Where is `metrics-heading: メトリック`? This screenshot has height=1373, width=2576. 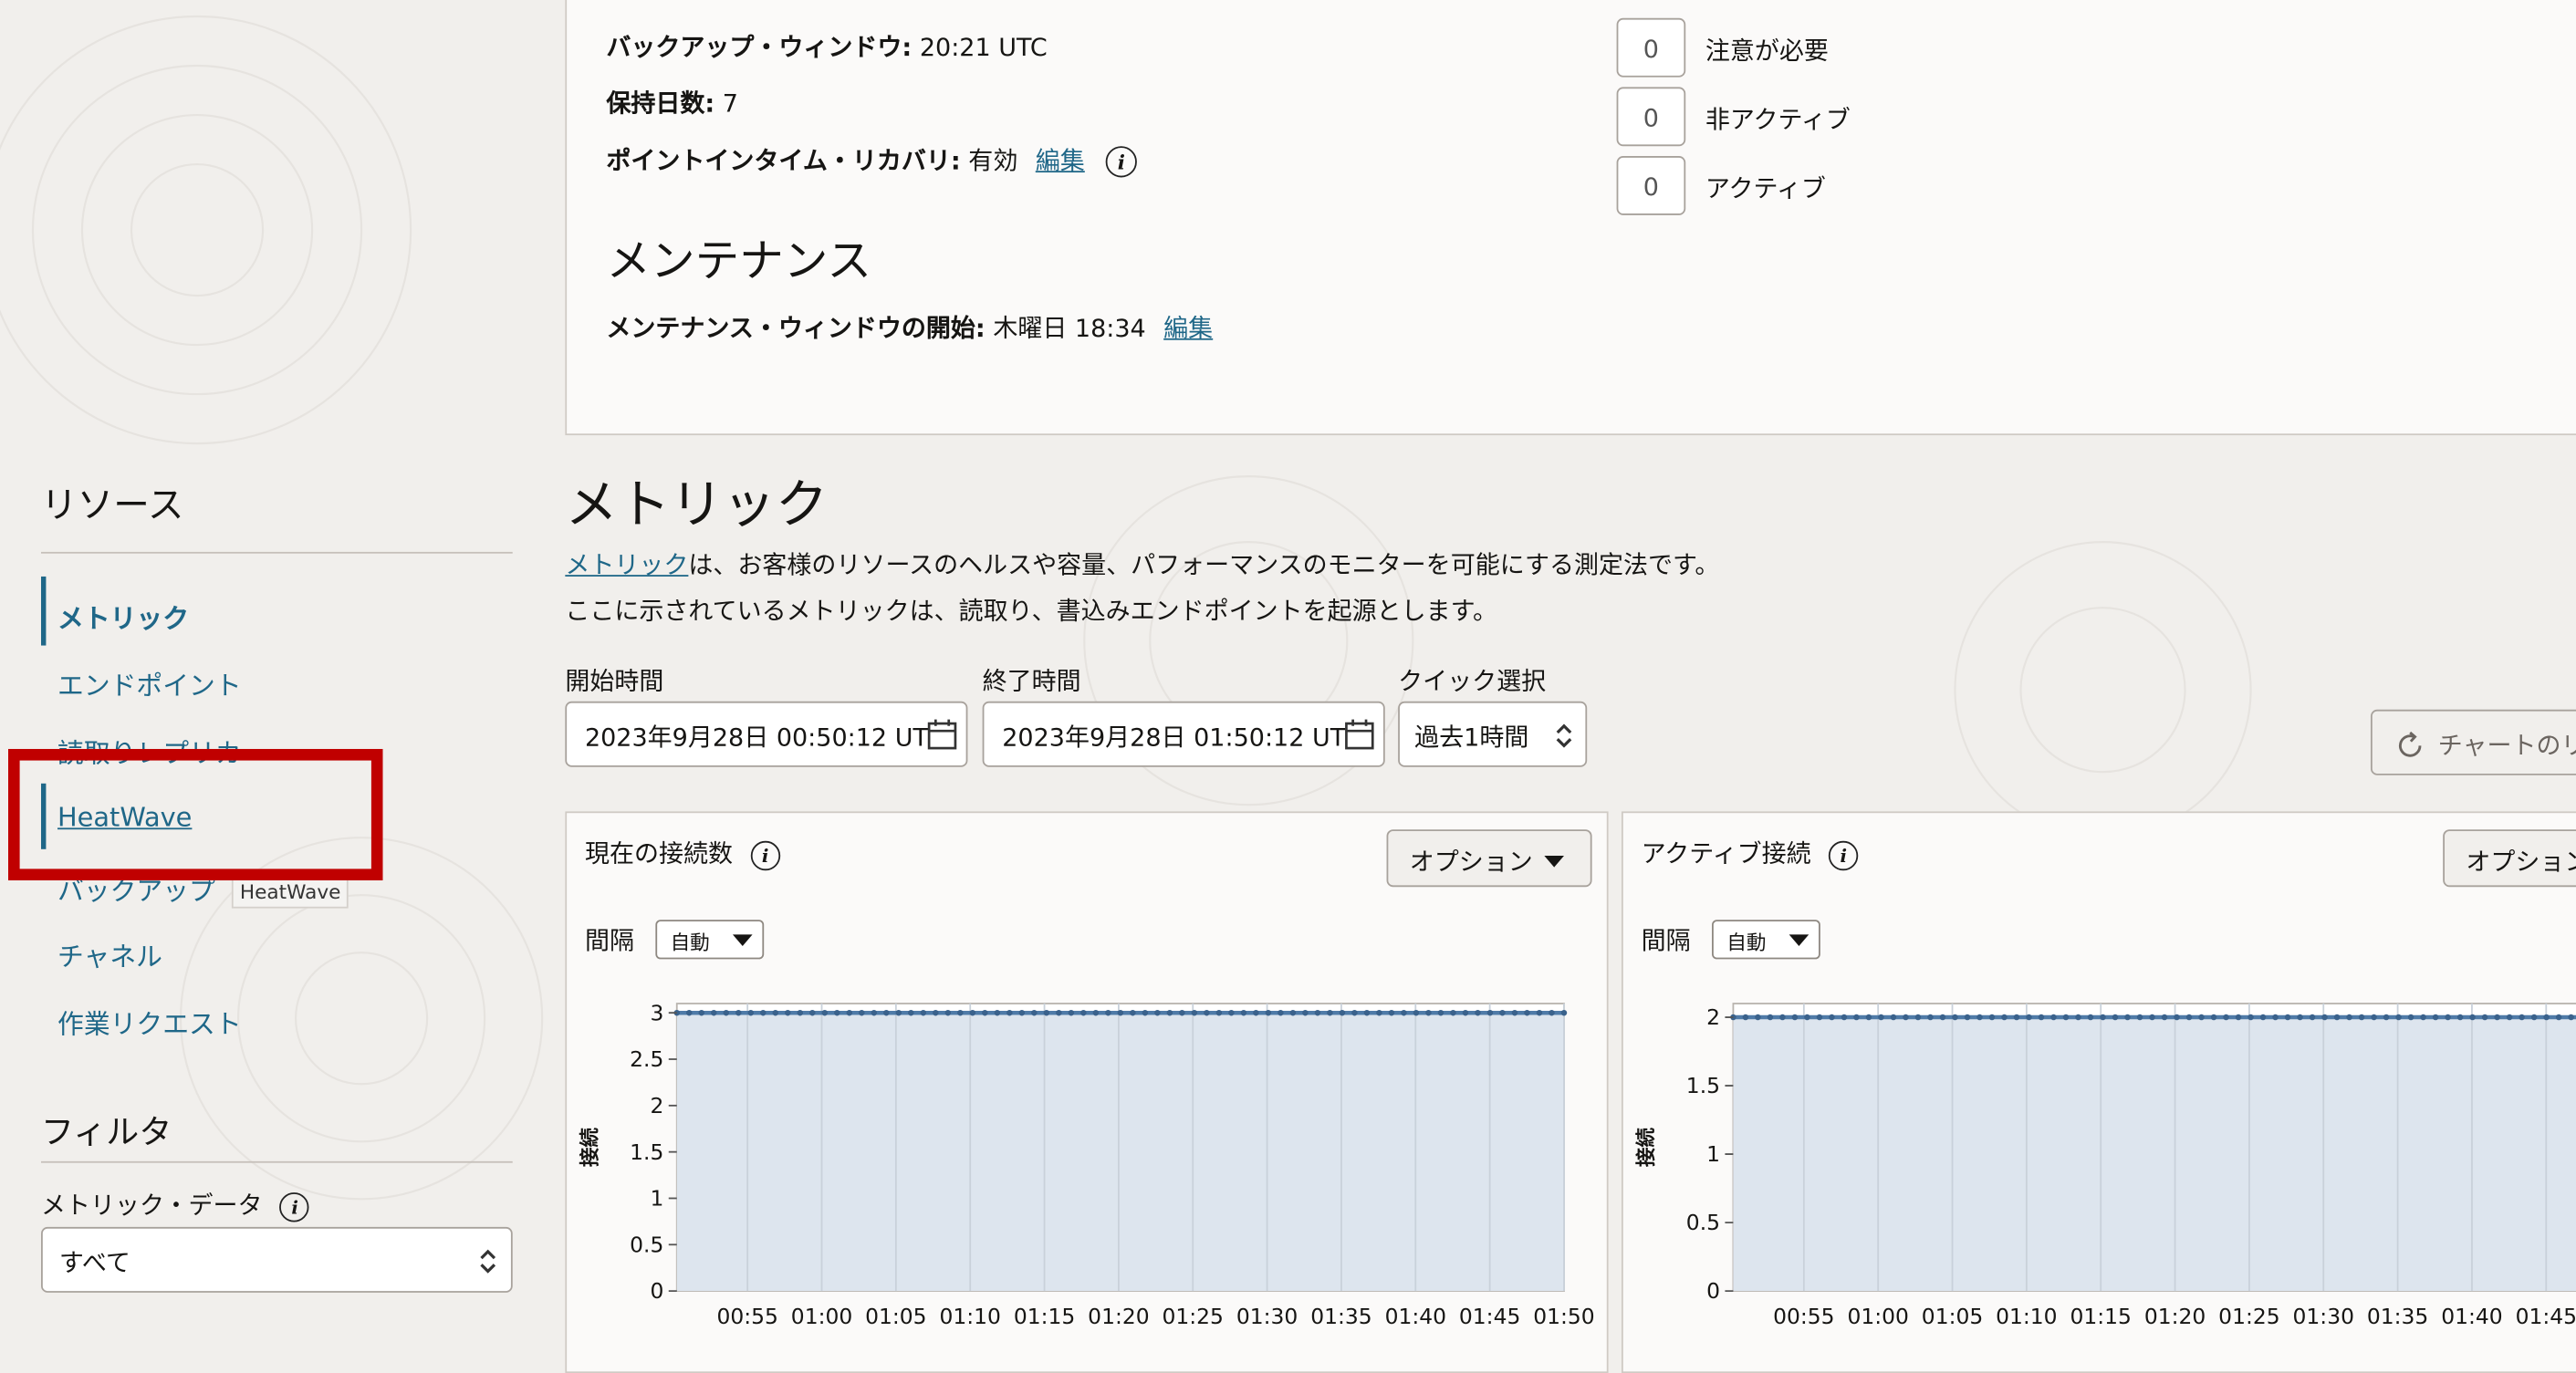 metrics-heading: メトリック is located at coordinates (697, 504).